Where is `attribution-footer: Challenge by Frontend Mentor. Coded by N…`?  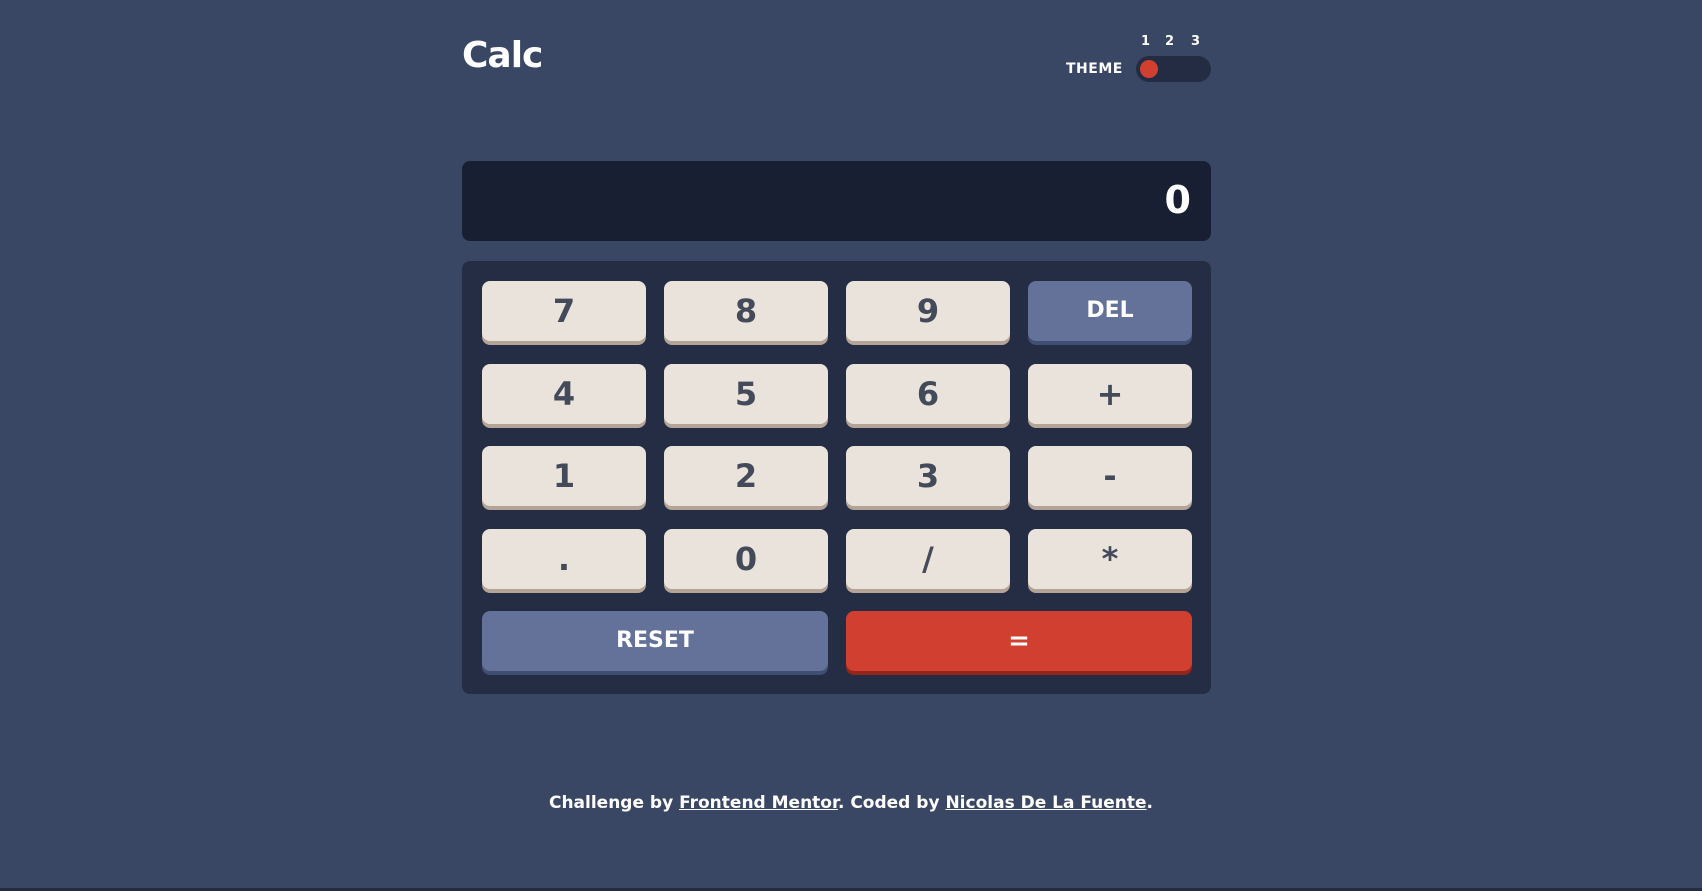
attribution-footer: Challenge by Frontend Mentor. Coded by N… is located at coordinates (851, 803).